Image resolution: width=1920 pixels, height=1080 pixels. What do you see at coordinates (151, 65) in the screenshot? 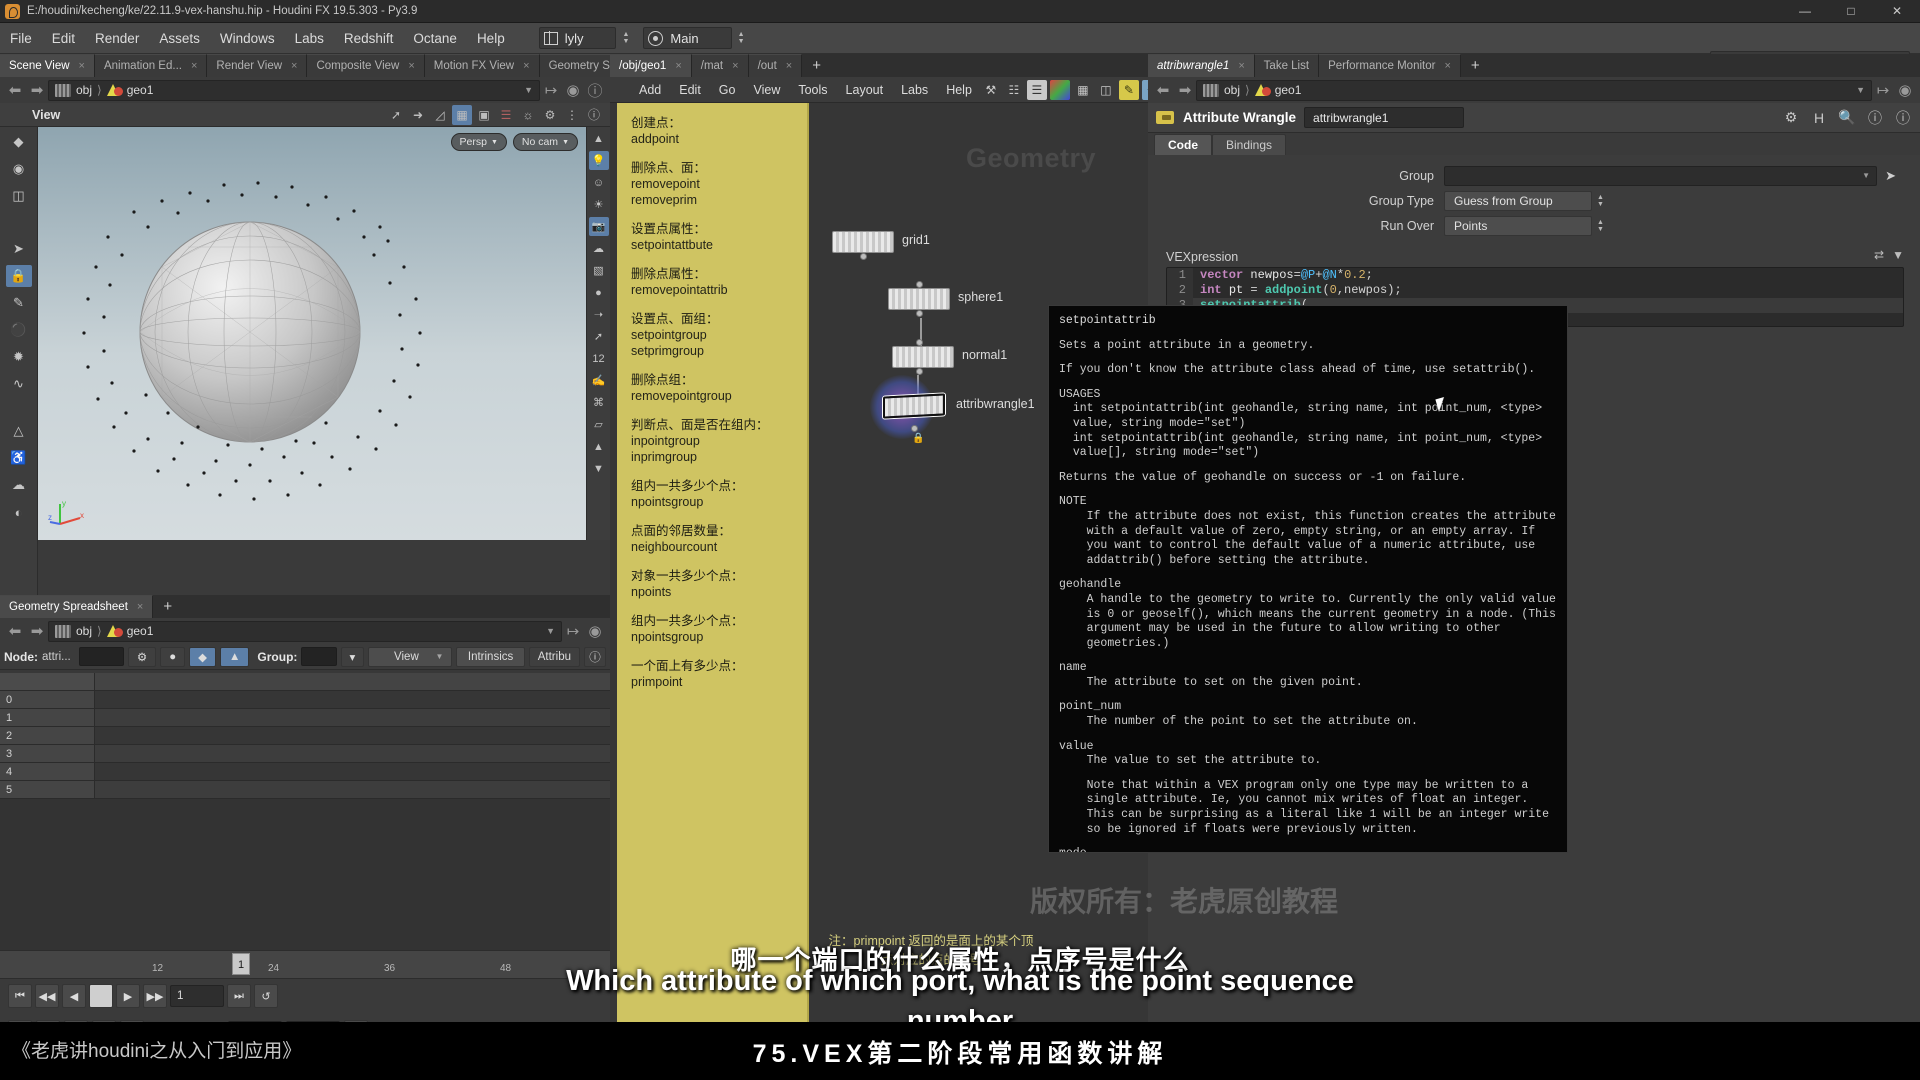
I see `tab-animation-editor: Animation Ed... ×` at bounding box center [151, 65].